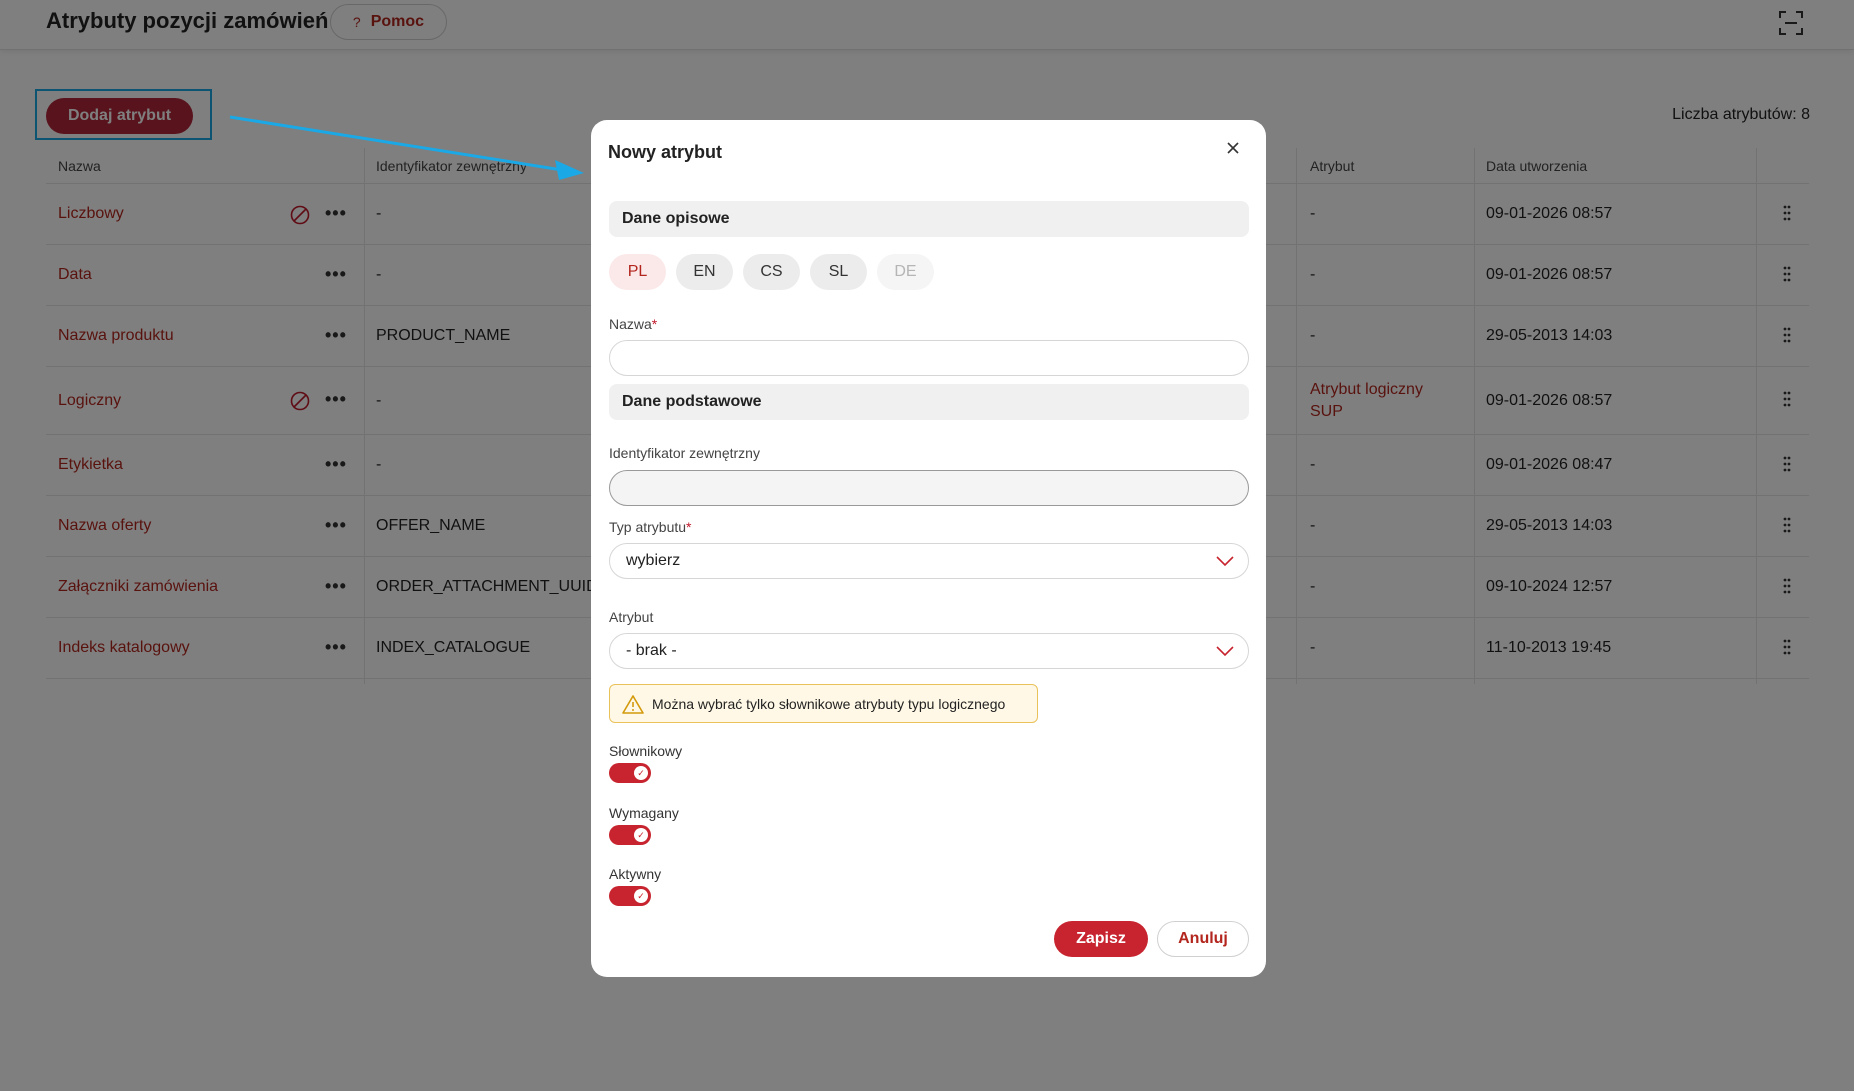 This screenshot has height=1091, width=1854. I want to click on dictionary-toggle-label: Słownikowy, so click(646, 751).